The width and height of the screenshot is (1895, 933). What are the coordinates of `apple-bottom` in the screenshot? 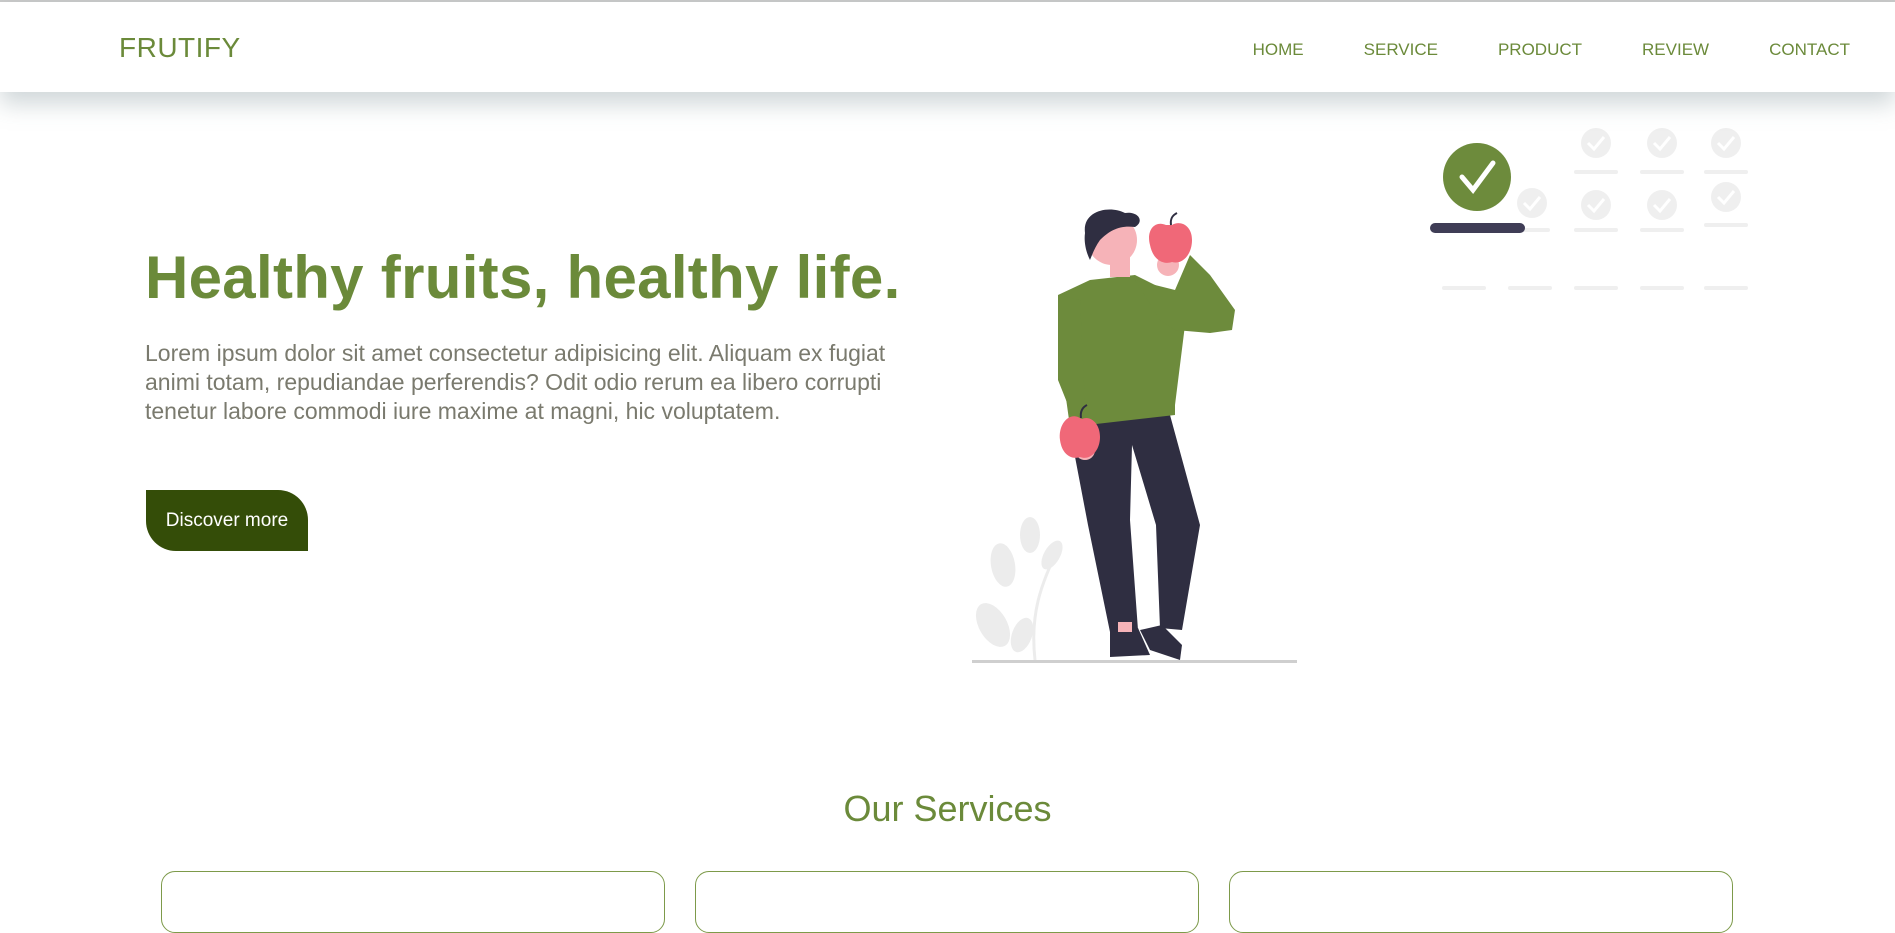 It's located at (1079, 437).